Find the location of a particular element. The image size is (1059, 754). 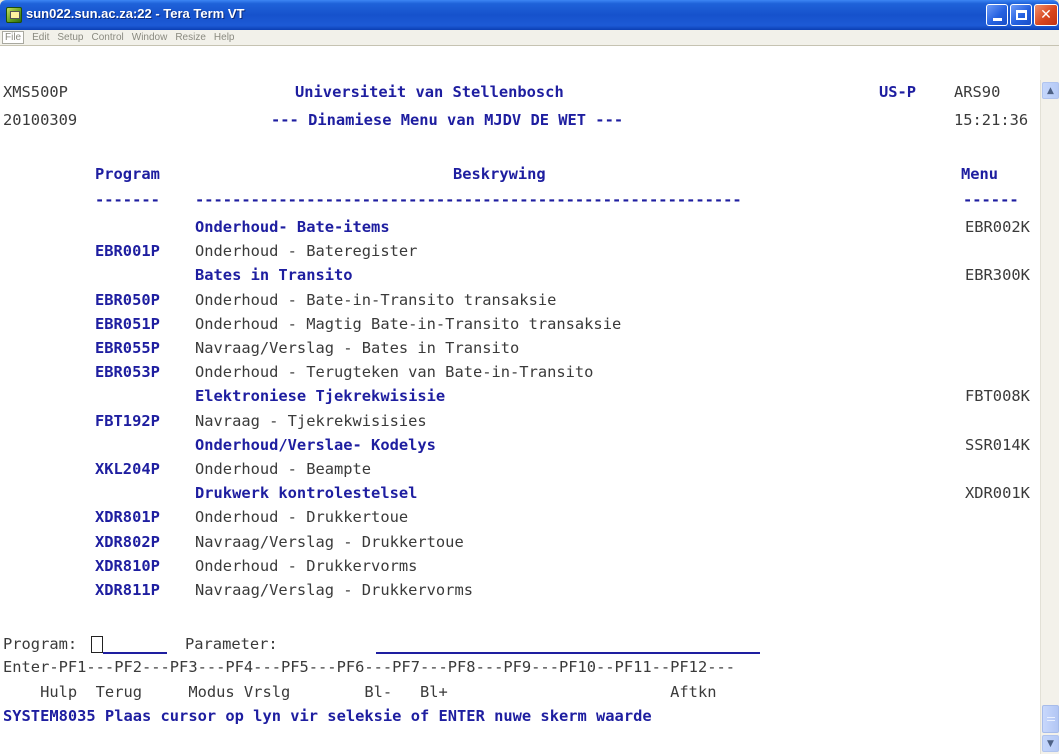

app-code: ARS90 is located at coordinates (977, 92).